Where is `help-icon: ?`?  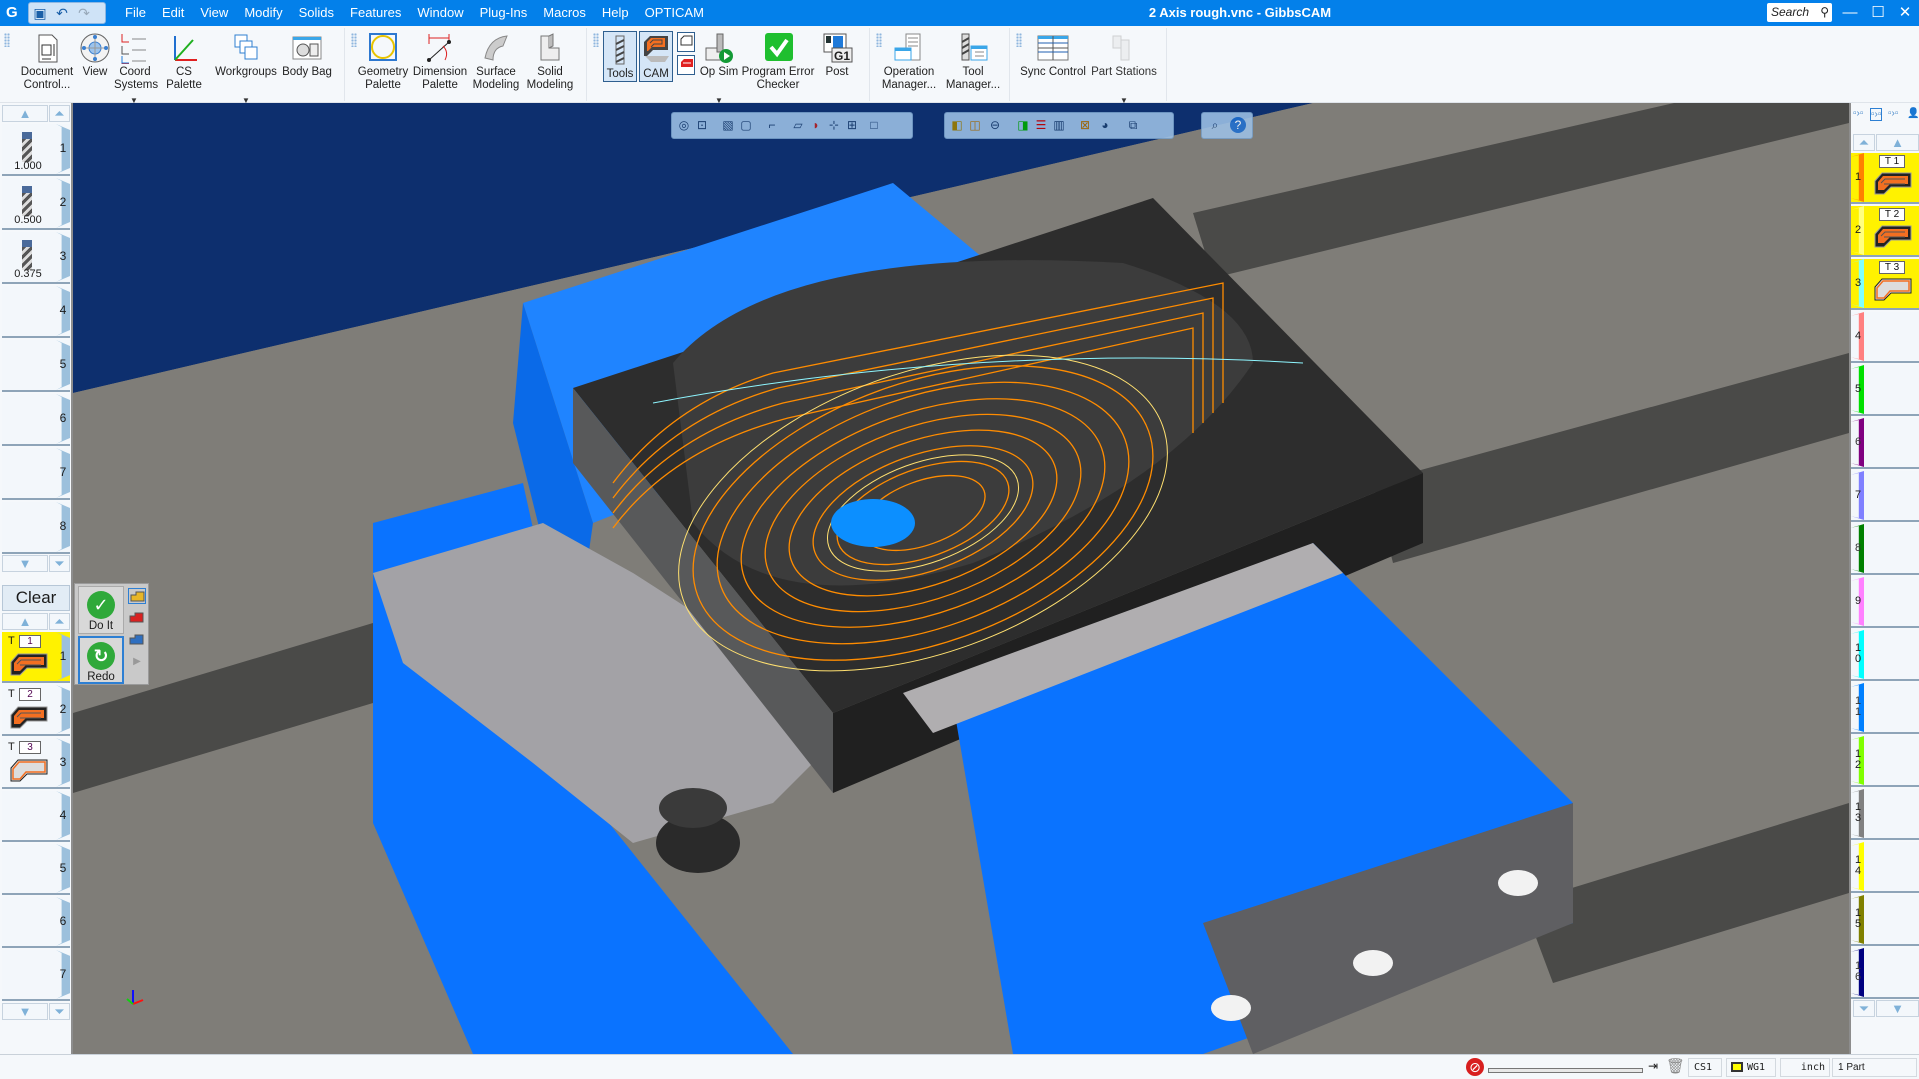 help-icon: ? is located at coordinates (1238, 125).